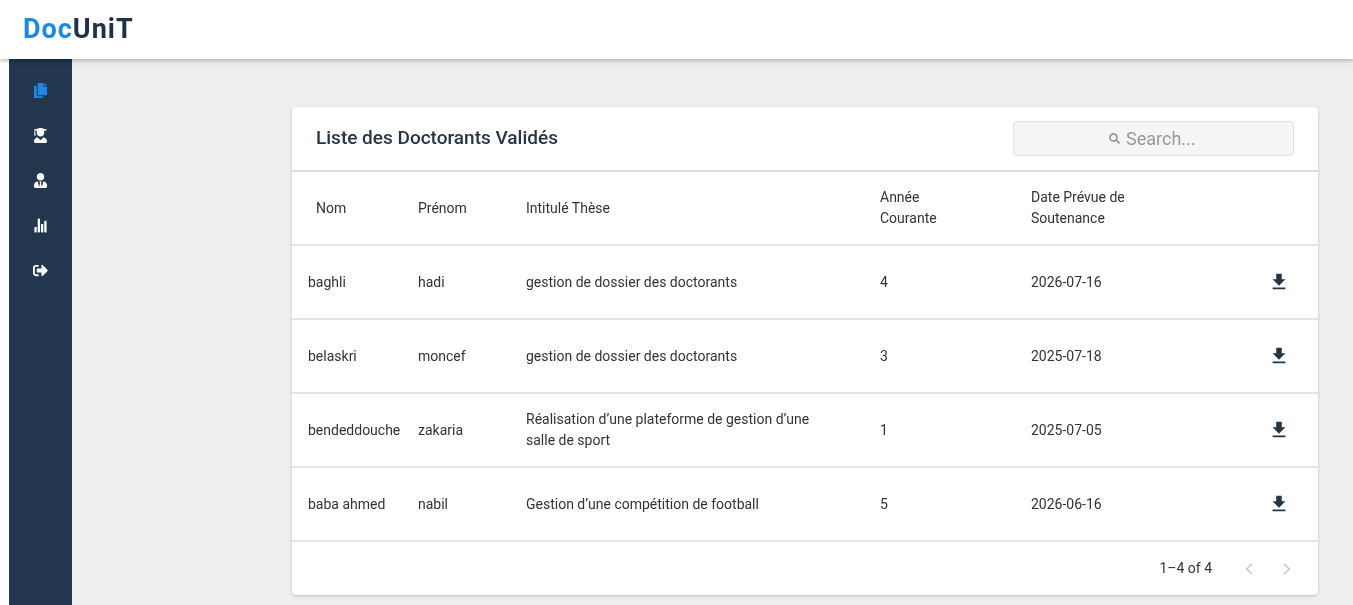  I want to click on logo-text: UniT, so click(103, 30).